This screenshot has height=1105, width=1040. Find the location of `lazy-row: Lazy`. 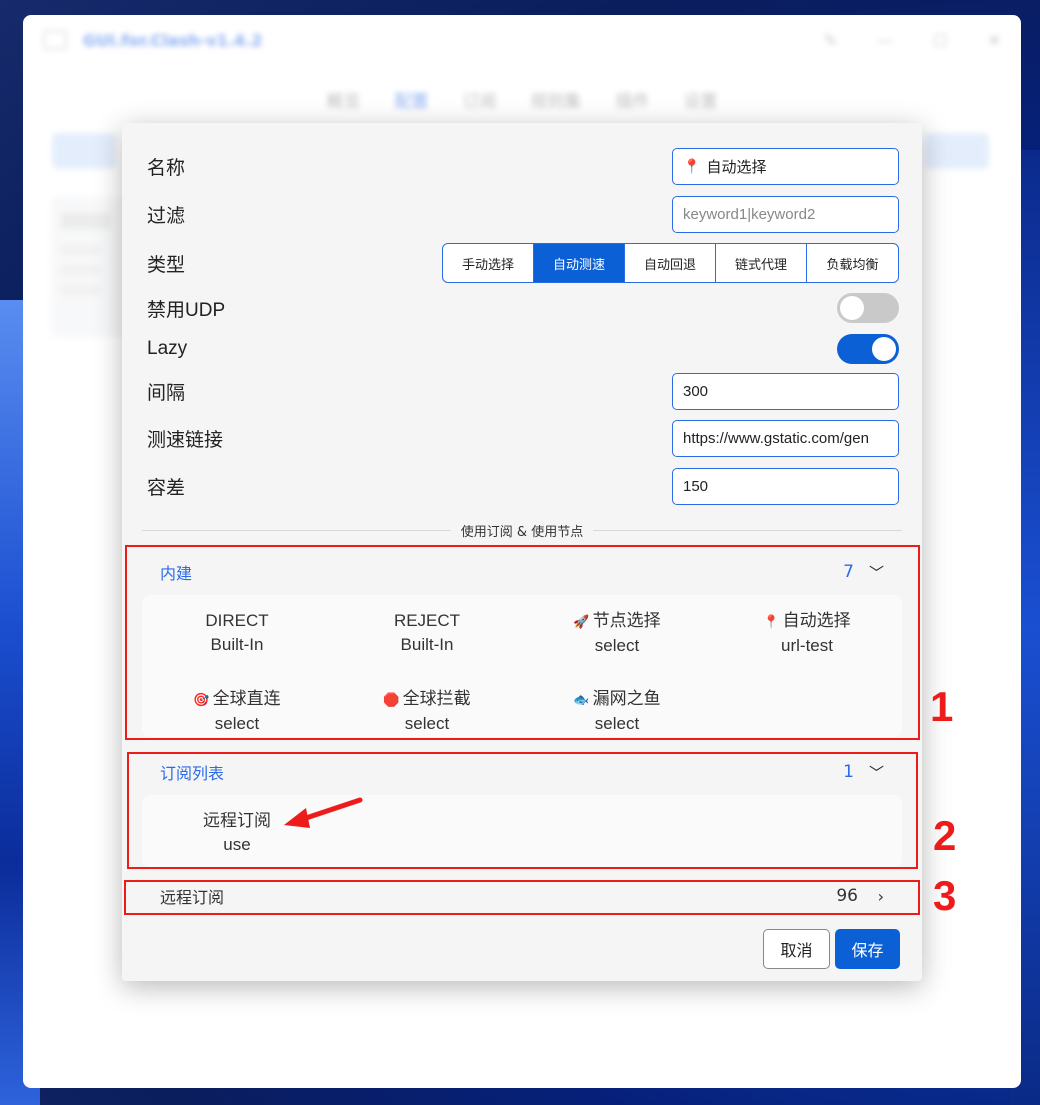

lazy-row: Lazy is located at coordinates (523, 349).